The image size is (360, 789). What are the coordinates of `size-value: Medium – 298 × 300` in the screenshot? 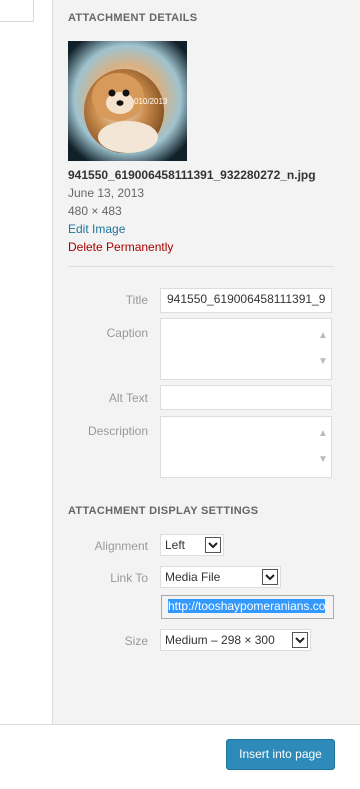 It's located at (220, 640).